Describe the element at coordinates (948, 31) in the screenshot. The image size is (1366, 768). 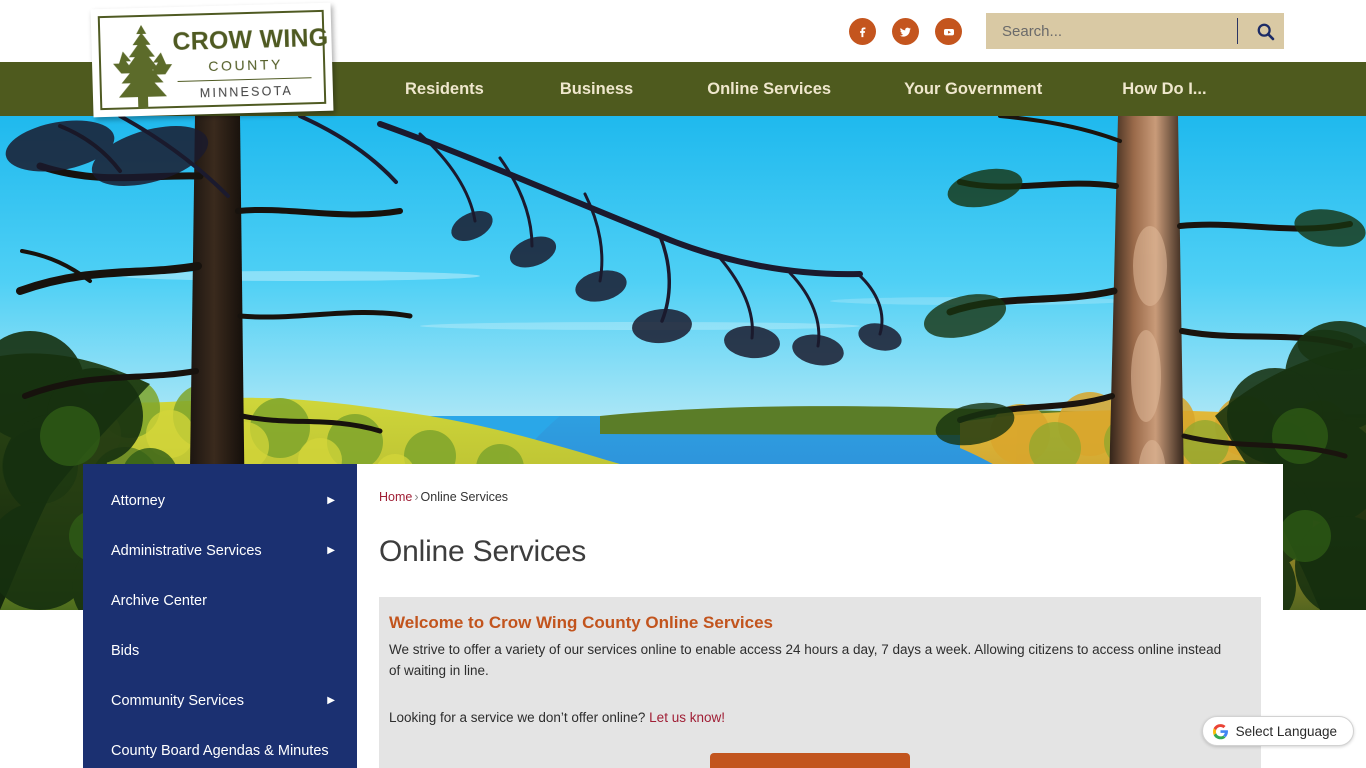
I see `youtube-icon` at that location.